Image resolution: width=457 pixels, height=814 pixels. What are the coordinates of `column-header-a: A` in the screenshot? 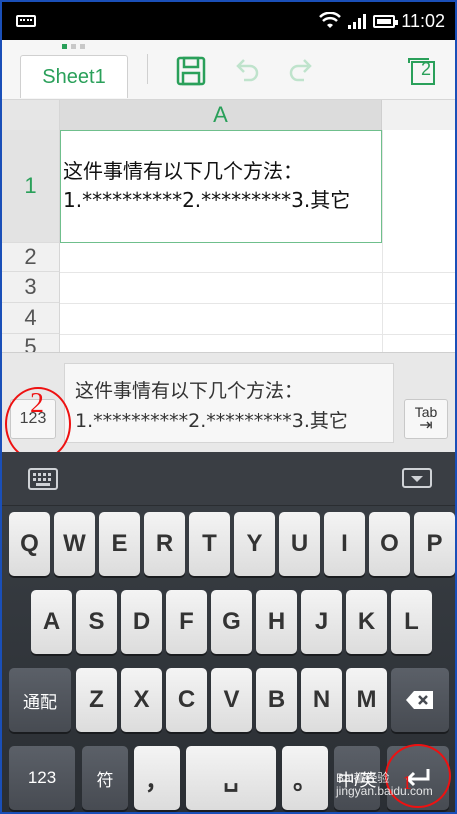 It's located at (221, 115).